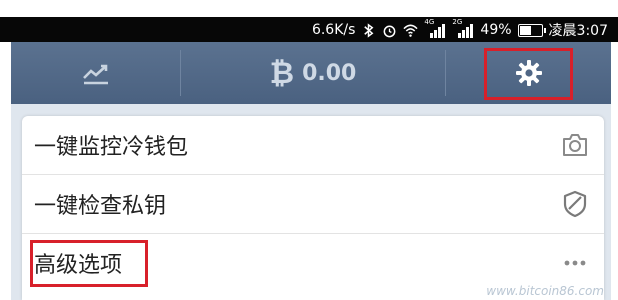 This screenshot has width=618, height=300. Describe the element at coordinates (528, 74) in the screenshot. I see `settings-highlight-box` at that location.